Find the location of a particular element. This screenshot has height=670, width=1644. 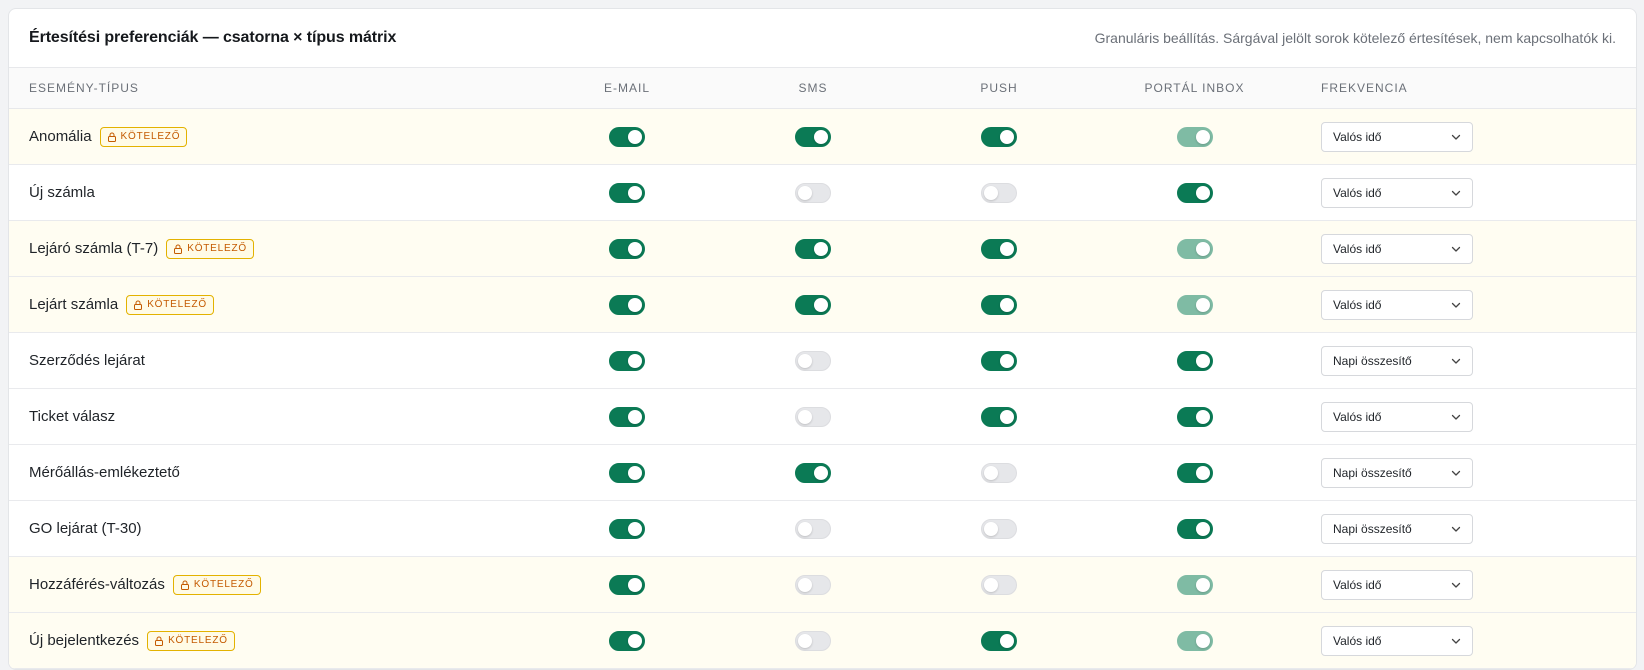

event-type-label: Új számla is located at coordinates (62, 192).